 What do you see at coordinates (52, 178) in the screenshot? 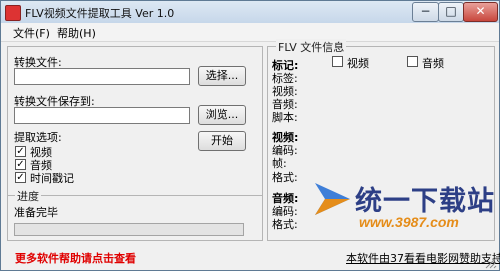
I see `timestamp-option-label: 时间戳记` at bounding box center [52, 178].